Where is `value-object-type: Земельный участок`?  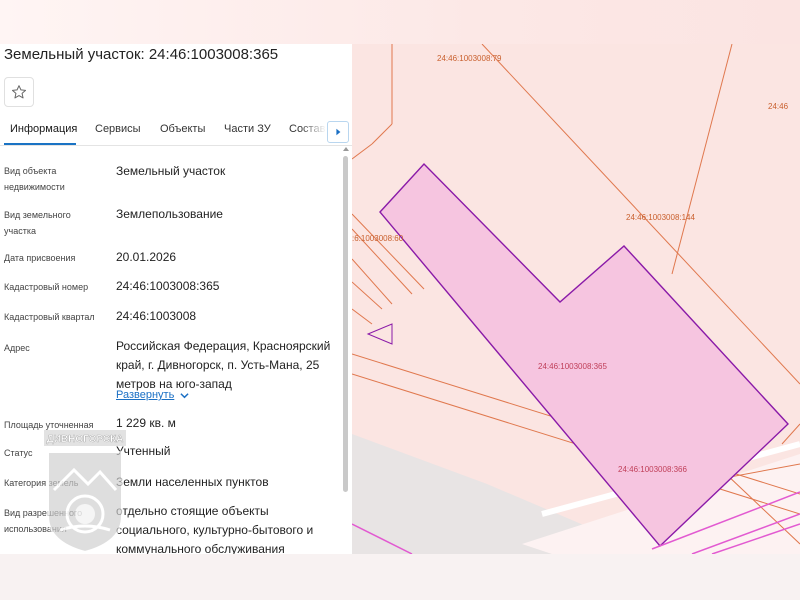
value-object-type: Земельный участок is located at coordinates (171, 171).